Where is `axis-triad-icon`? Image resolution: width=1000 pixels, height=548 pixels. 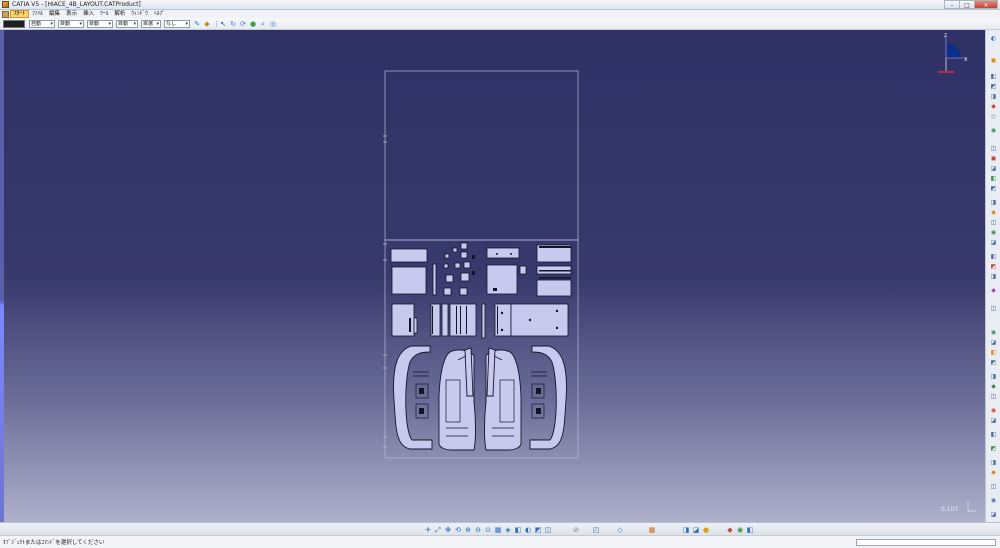 axis-triad-icon is located at coordinates (971, 507).